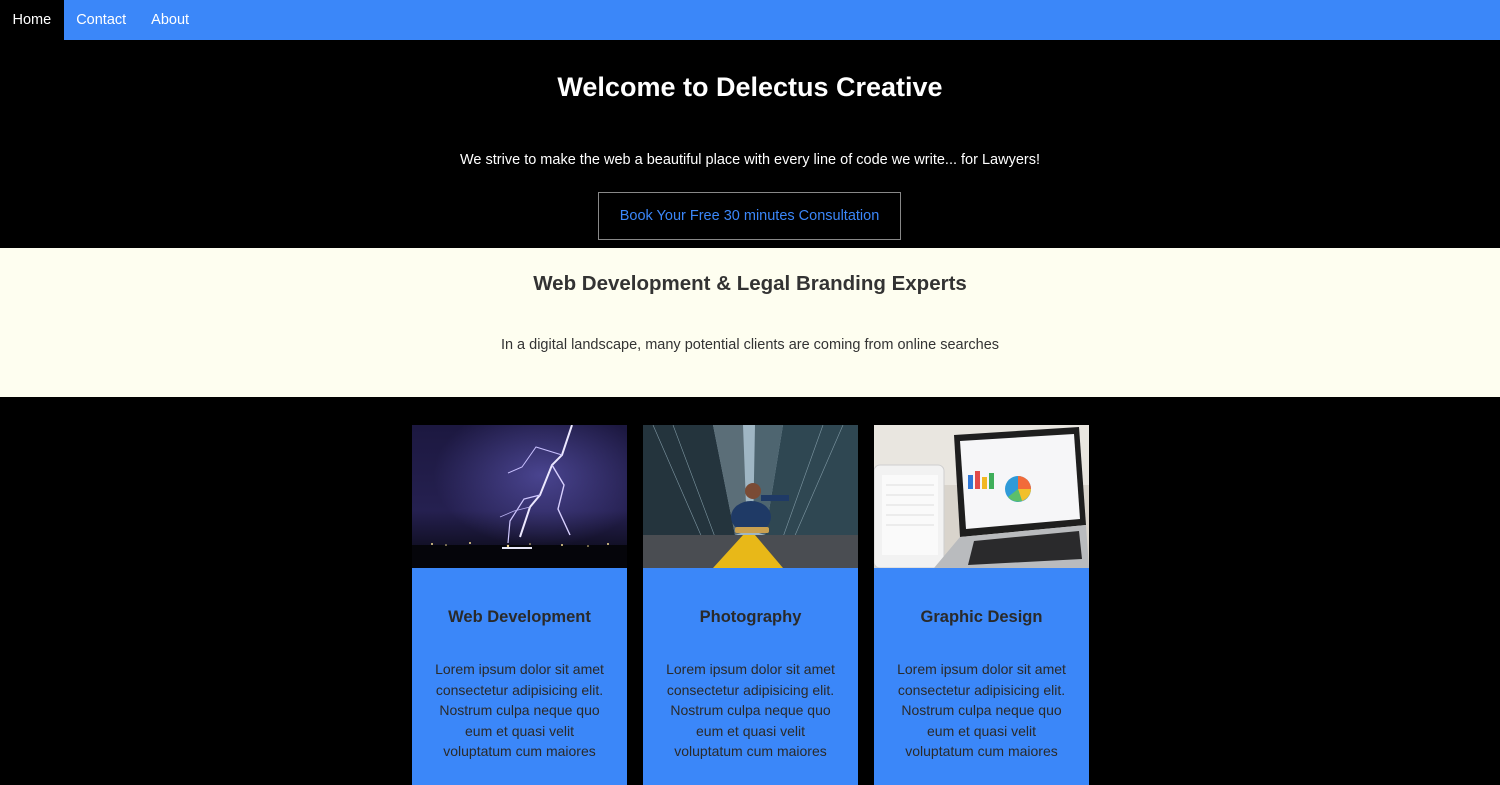 The height and width of the screenshot is (785, 1500). What do you see at coordinates (750, 283) in the screenshot?
I see `branding-heading: Web Development & Legal Branding Experts` at bounding box center [750, 283].